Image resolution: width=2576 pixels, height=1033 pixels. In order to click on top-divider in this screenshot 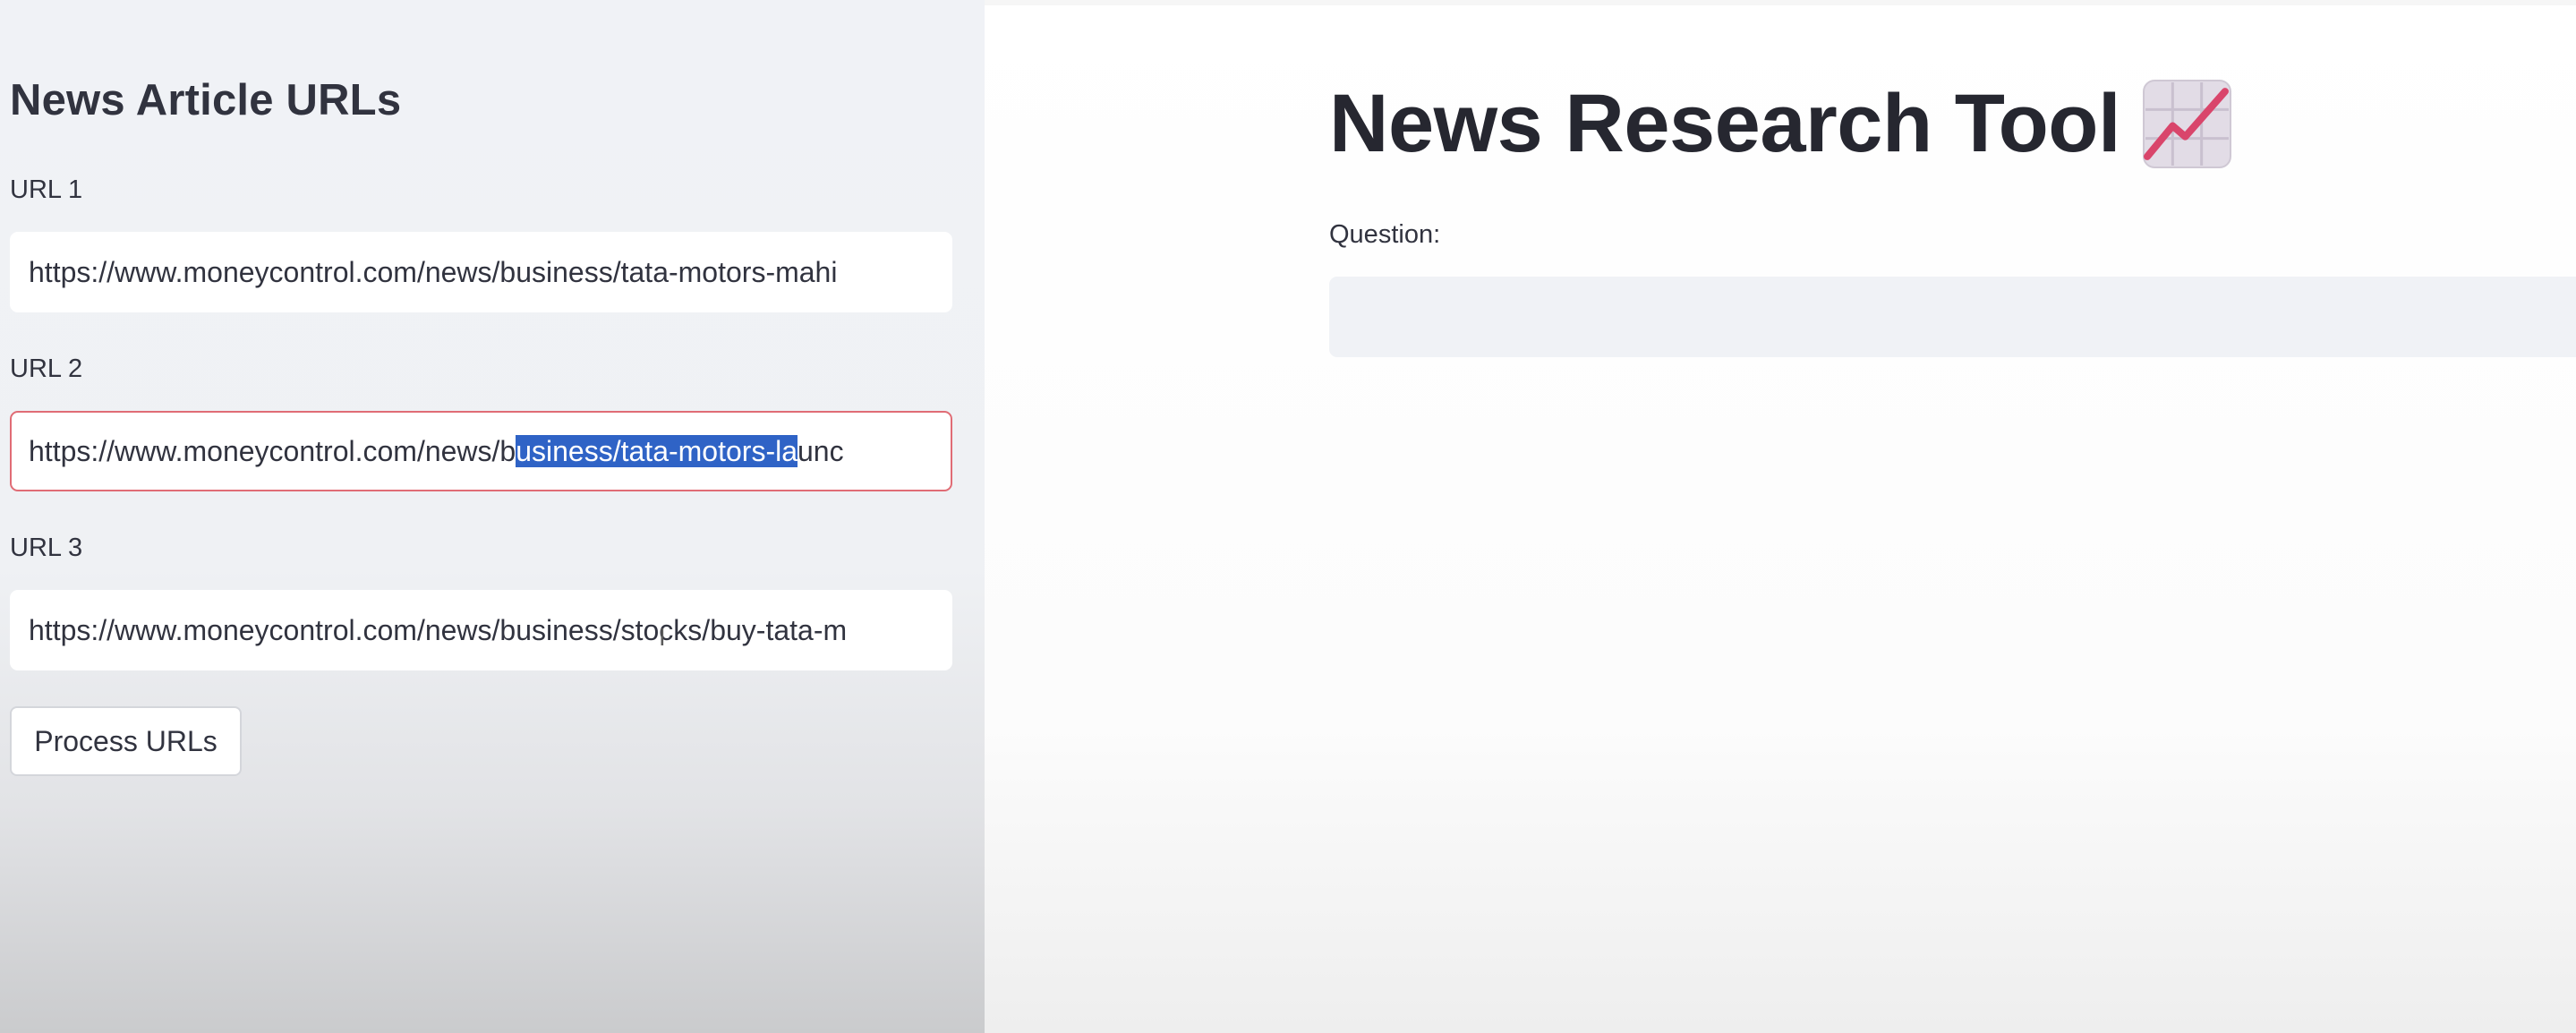, I will do `click(1780, 2)`.